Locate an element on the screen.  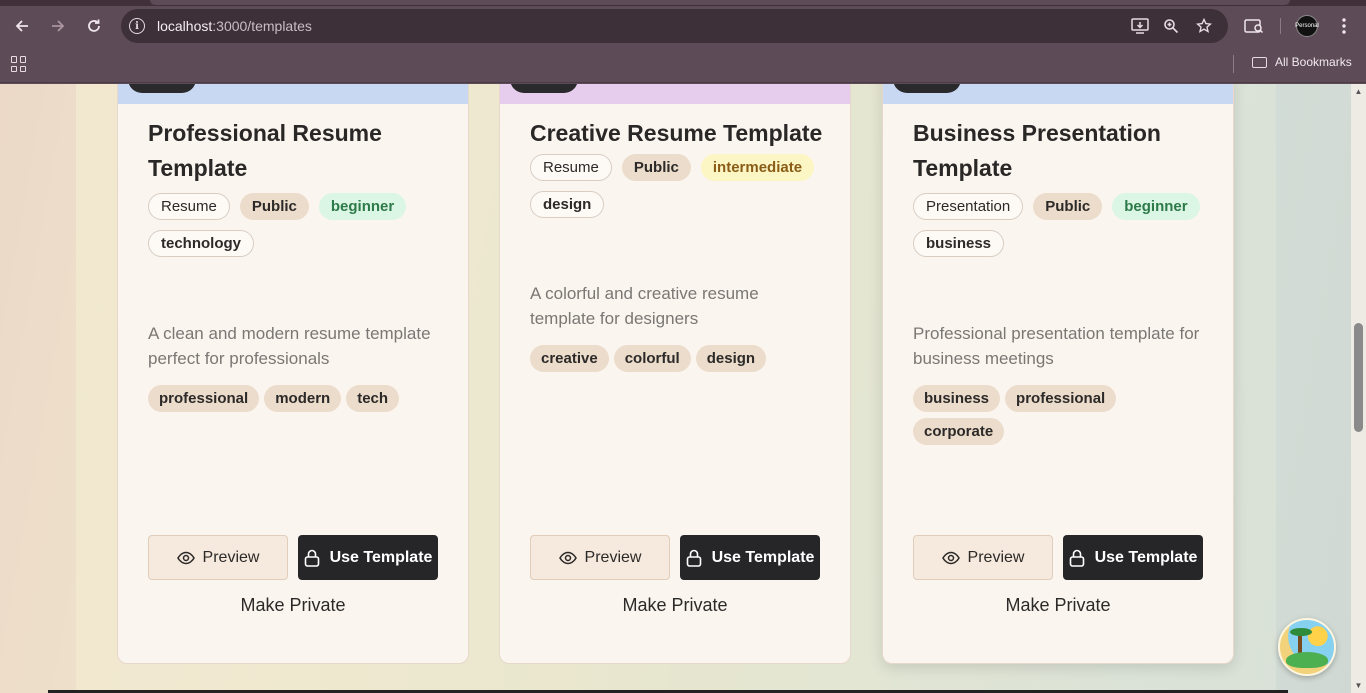
industry-badge: design is located at coordinates (567, 204).